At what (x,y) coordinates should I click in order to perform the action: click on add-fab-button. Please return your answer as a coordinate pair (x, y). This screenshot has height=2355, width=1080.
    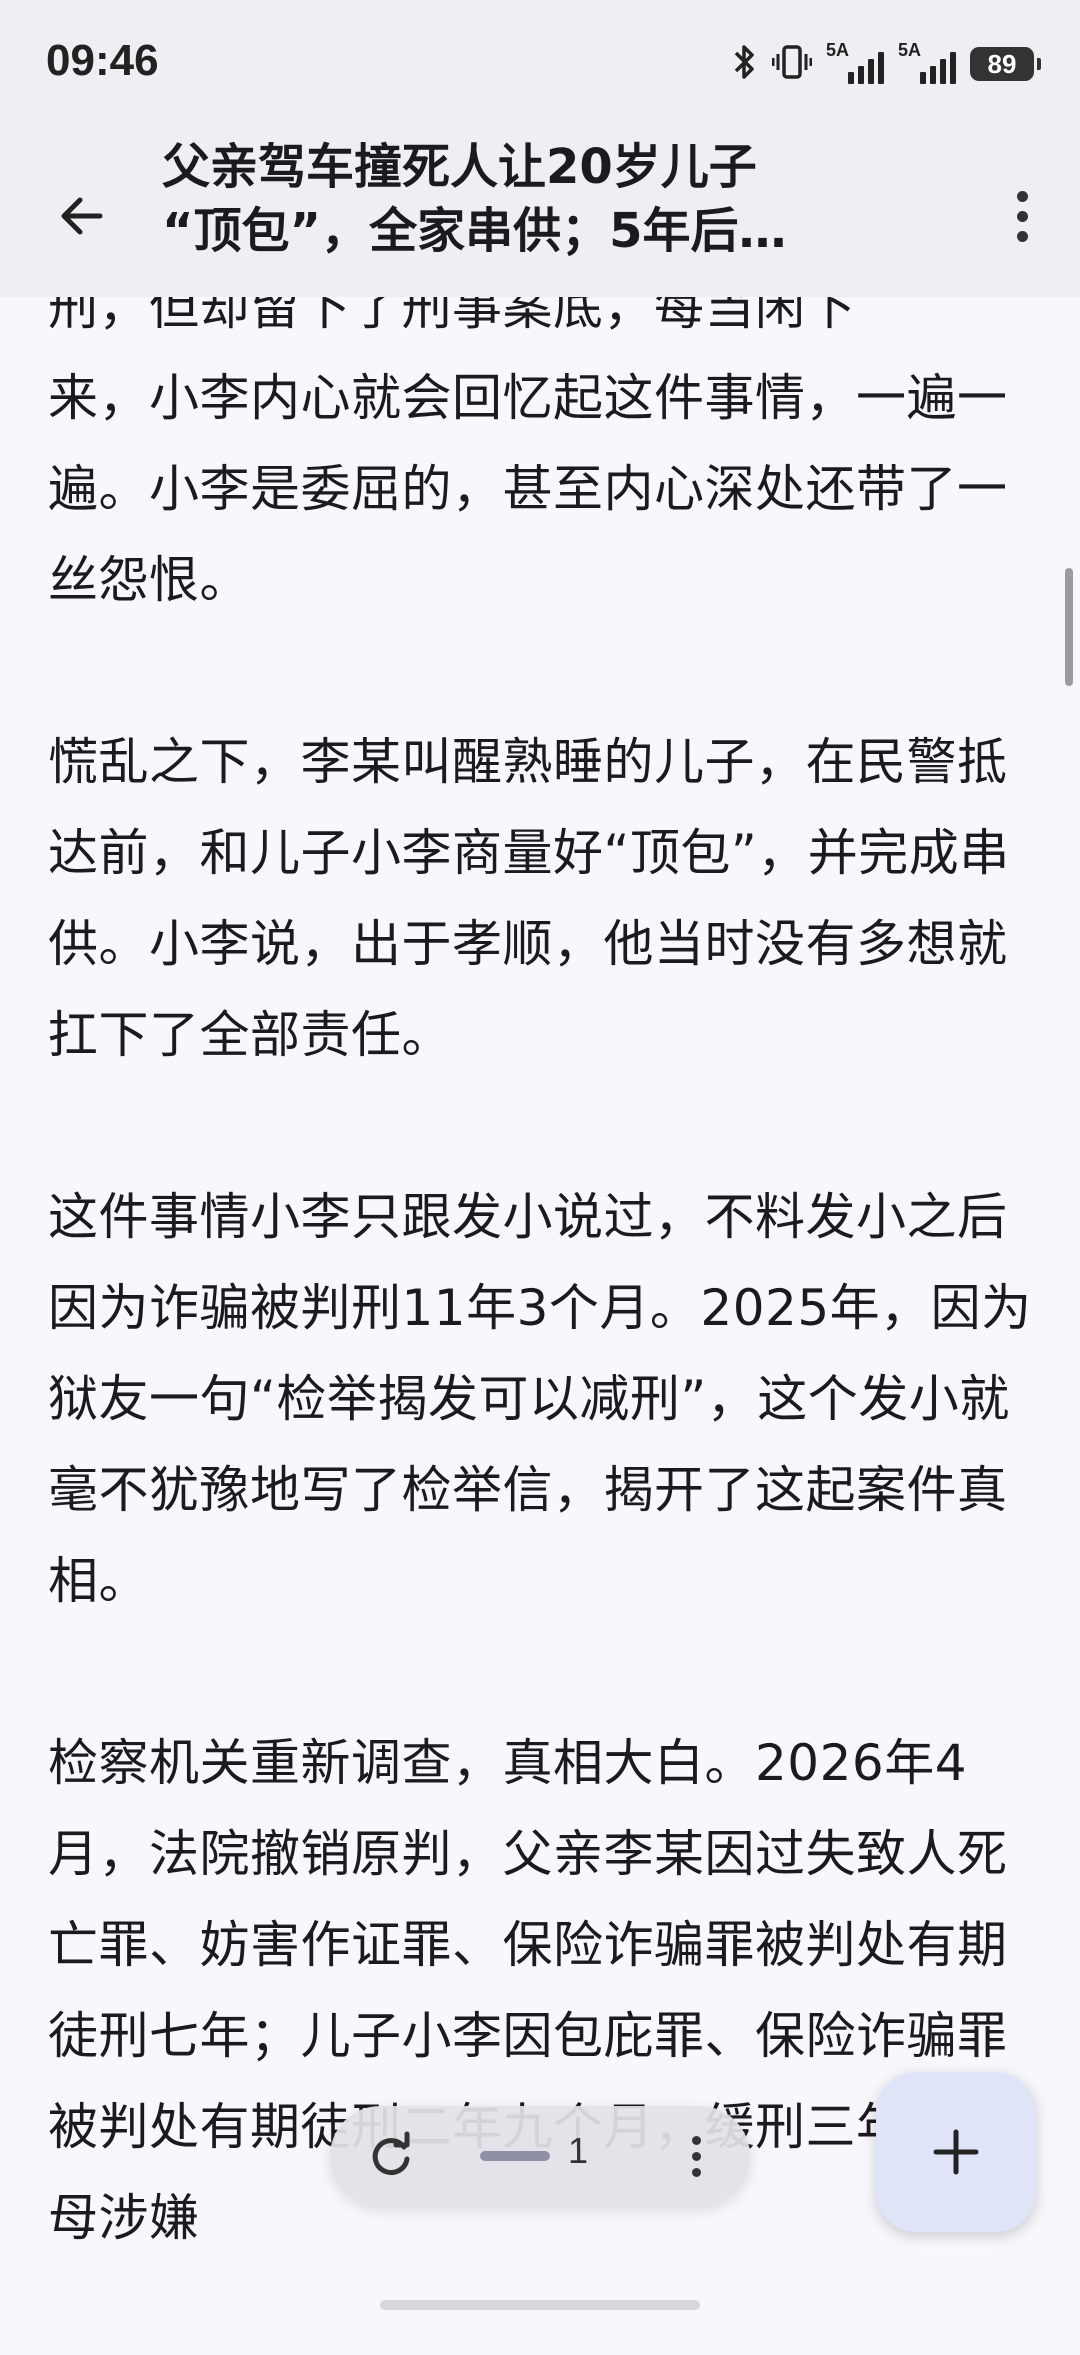
    Looking at the image, I should click on (956, 2152).